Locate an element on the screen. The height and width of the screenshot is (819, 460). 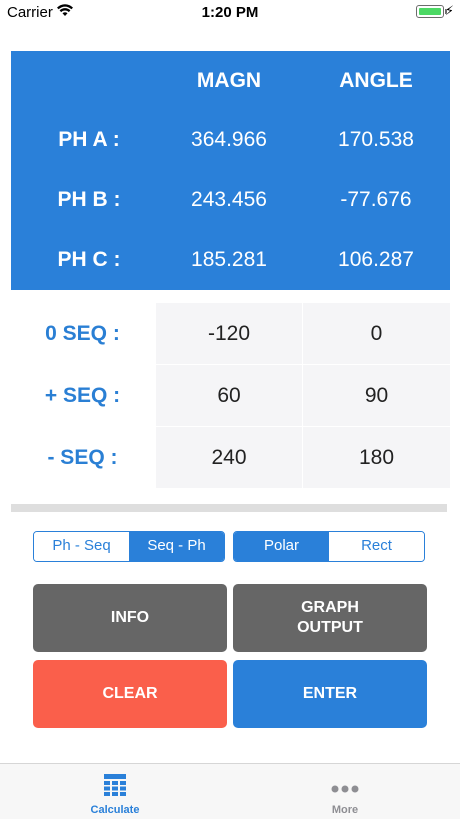
phase-row-a: PH A : 364.966 170.538 is located at coordinates (230, 143).